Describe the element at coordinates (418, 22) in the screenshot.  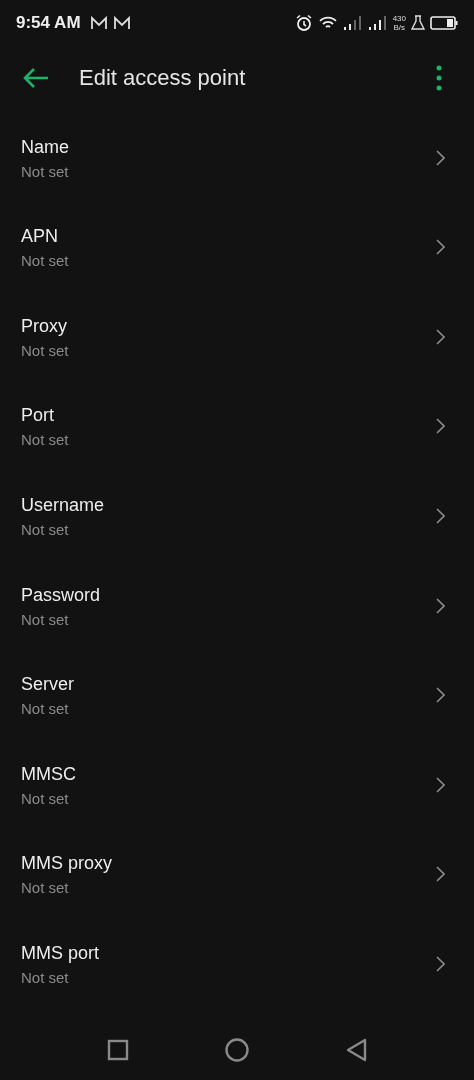
I see `flask-icon` at that location.